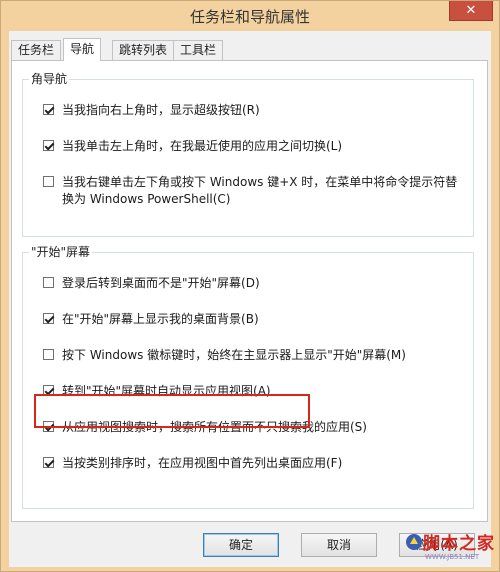 This screenshot has width=500, height=572. Describe the element at coordinates (48, 145) in the screenshot. I see `checkbox-switch-recent-apps` at that location.